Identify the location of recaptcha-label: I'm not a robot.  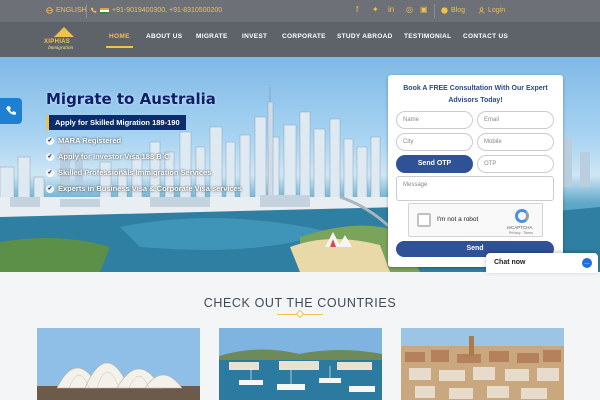
(458, 219).